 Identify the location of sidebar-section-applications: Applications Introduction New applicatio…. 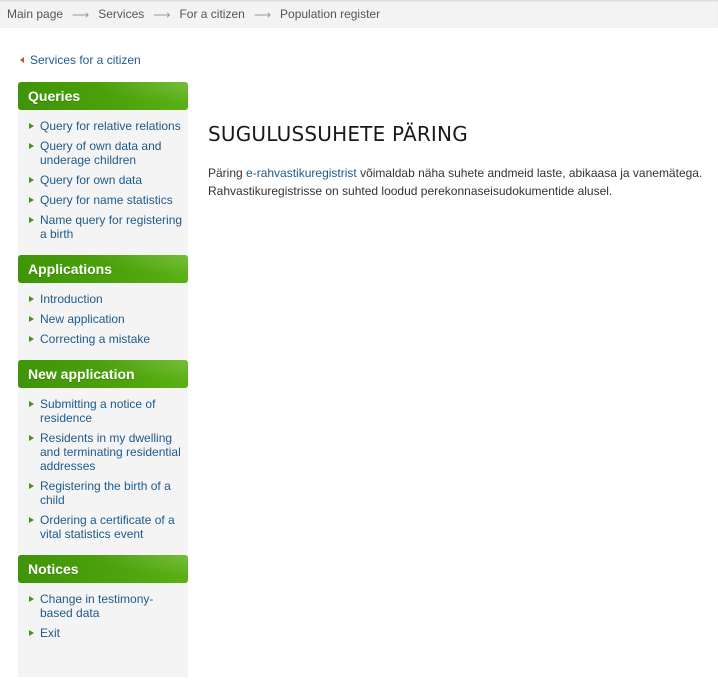
(103, 300).